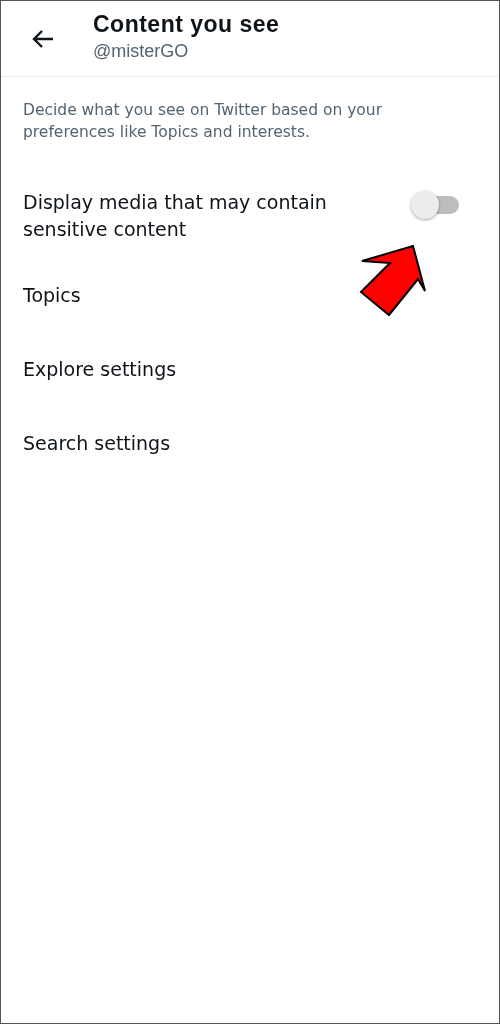  Describe the element at coordinates (141, 51) in the screenshot. I see `account-handle: @misterGO` at that location.